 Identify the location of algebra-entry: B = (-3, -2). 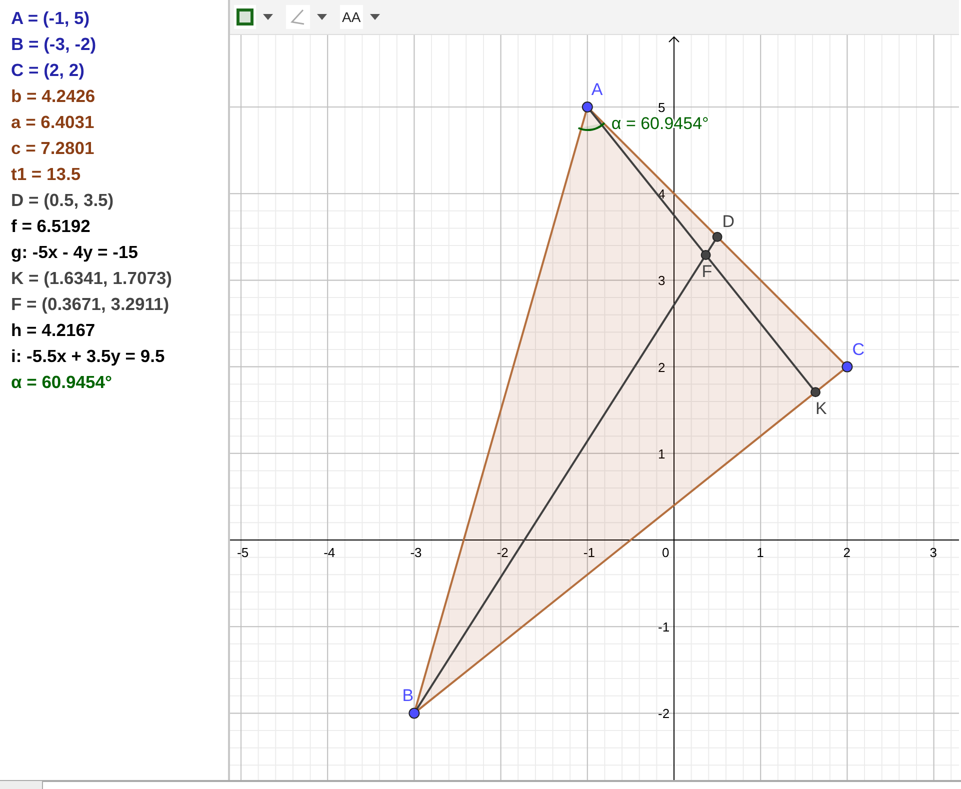
(114, 44).